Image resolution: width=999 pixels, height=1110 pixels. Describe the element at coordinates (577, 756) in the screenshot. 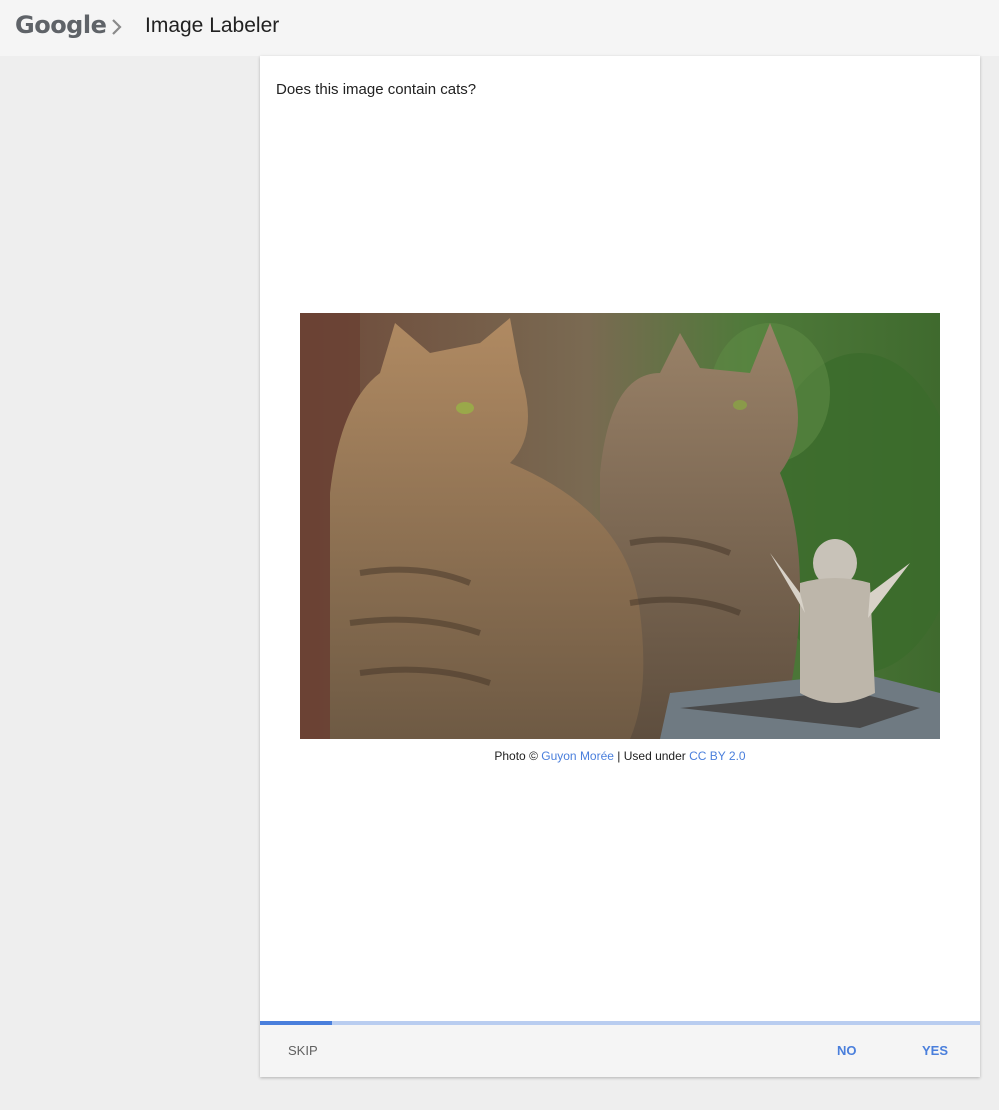

I see `author-link: Guyon Morée` at that location.